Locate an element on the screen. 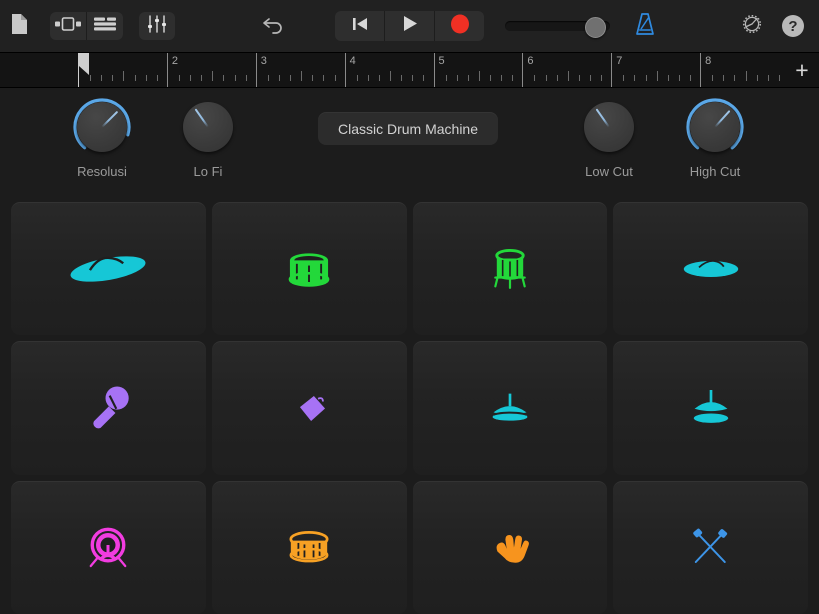 This screenshot has height=614, width=819. ruler-bars: 12 3 4 5 6 7 8 is located at coordinates (433, 70).